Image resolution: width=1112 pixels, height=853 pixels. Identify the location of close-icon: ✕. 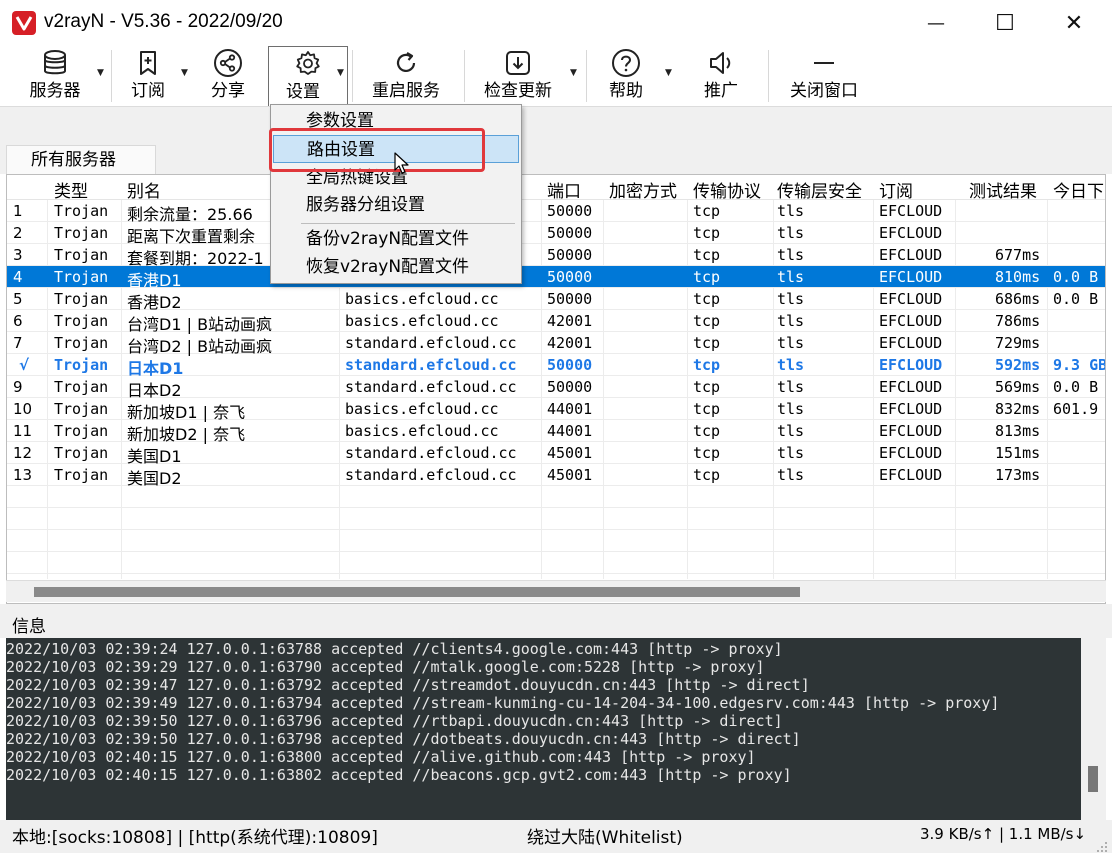
(1074, 23).